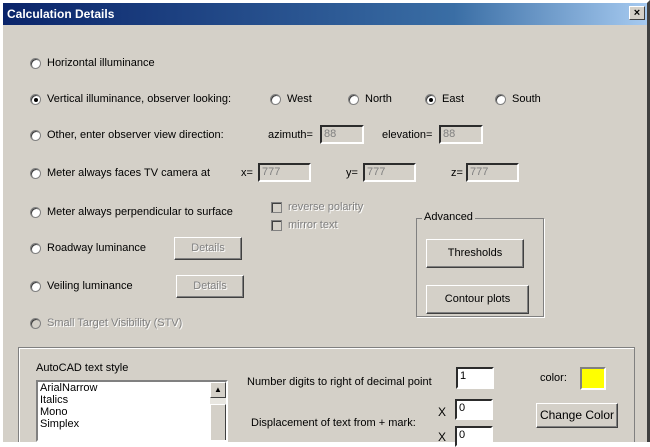 The image size is (650, 447). Describe the element at coordinates (475, 253) in the screenshot. I see `thresholds-button: Thresholds` at that location.